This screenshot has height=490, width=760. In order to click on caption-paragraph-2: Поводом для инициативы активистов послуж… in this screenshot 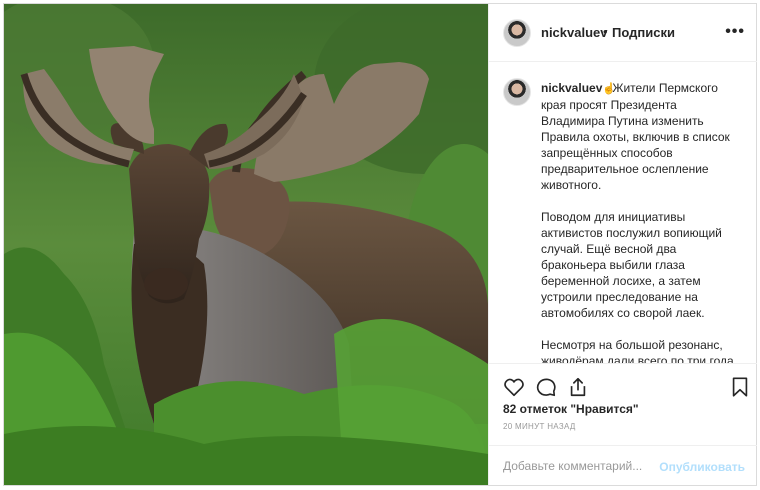, I will do `click(631, 265)`.